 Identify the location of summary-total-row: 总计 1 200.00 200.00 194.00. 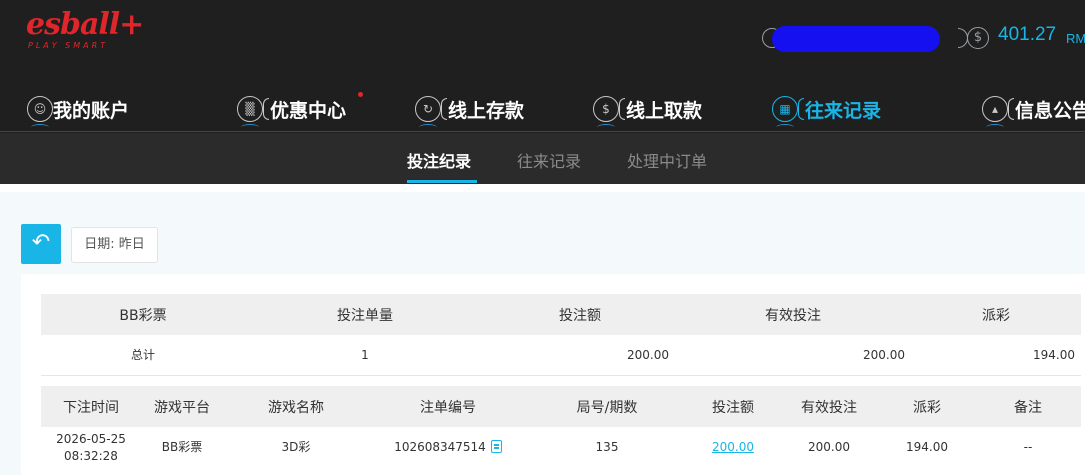
(561, 355).